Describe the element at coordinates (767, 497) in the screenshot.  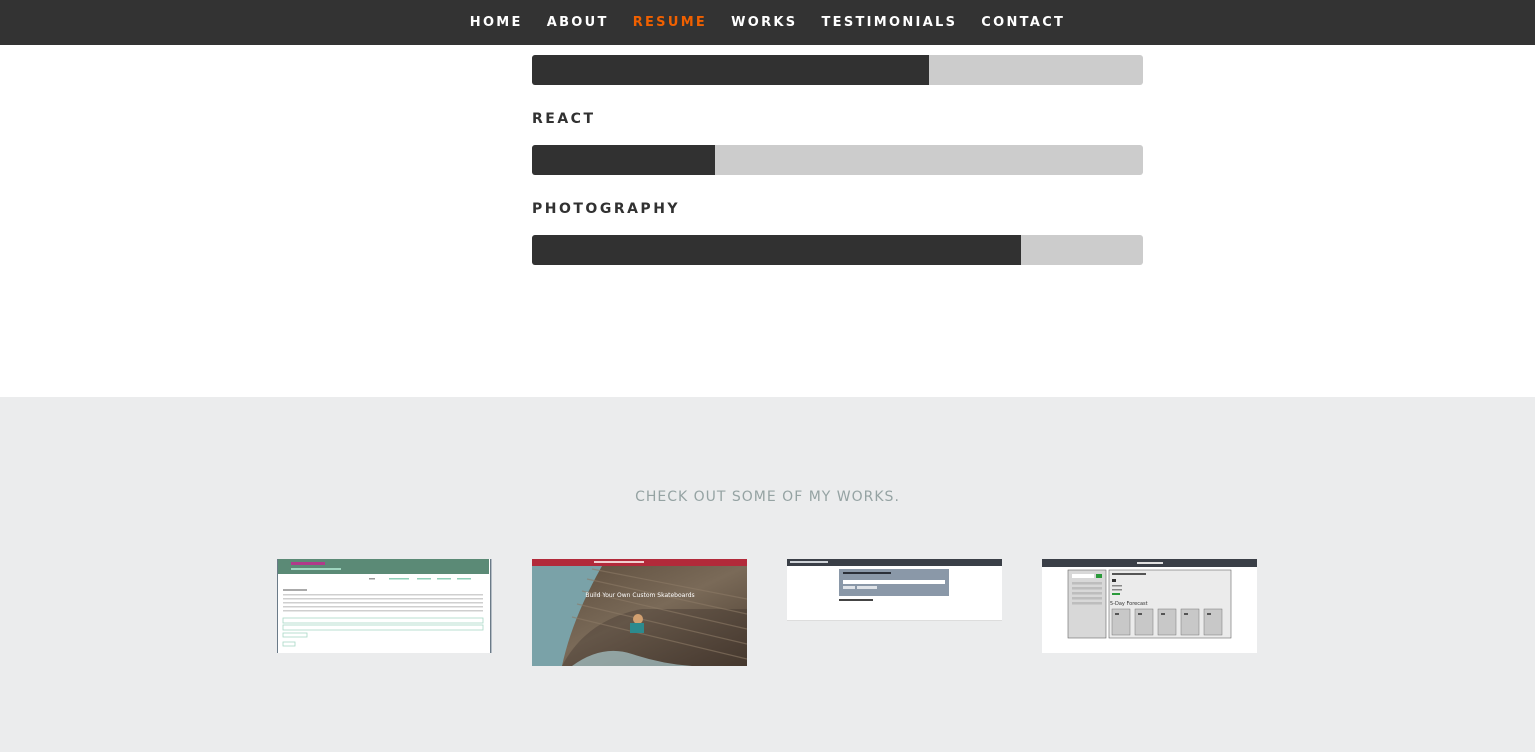
I see `works-title: CHECK OUT SOME OF MY WORKS.` at that location.